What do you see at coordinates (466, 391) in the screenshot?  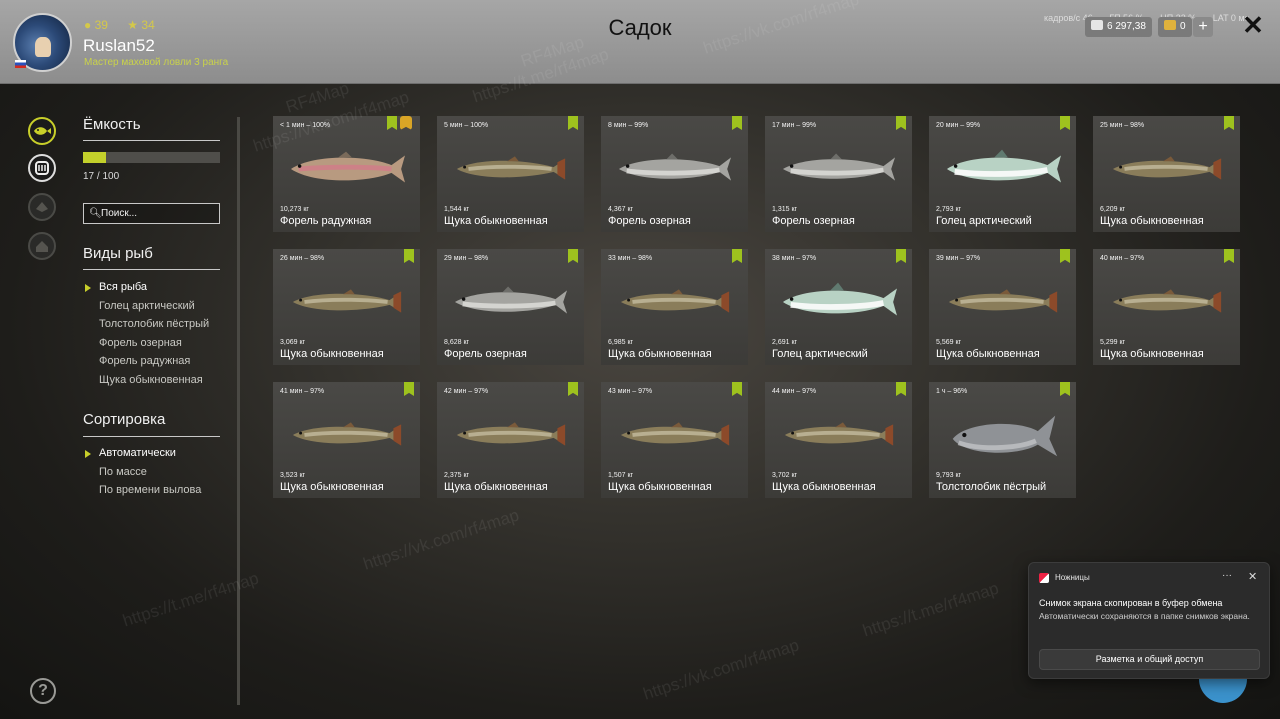 I see `fish-catch-stat: 42 мин – 97%` at bounding box center [466, 391].